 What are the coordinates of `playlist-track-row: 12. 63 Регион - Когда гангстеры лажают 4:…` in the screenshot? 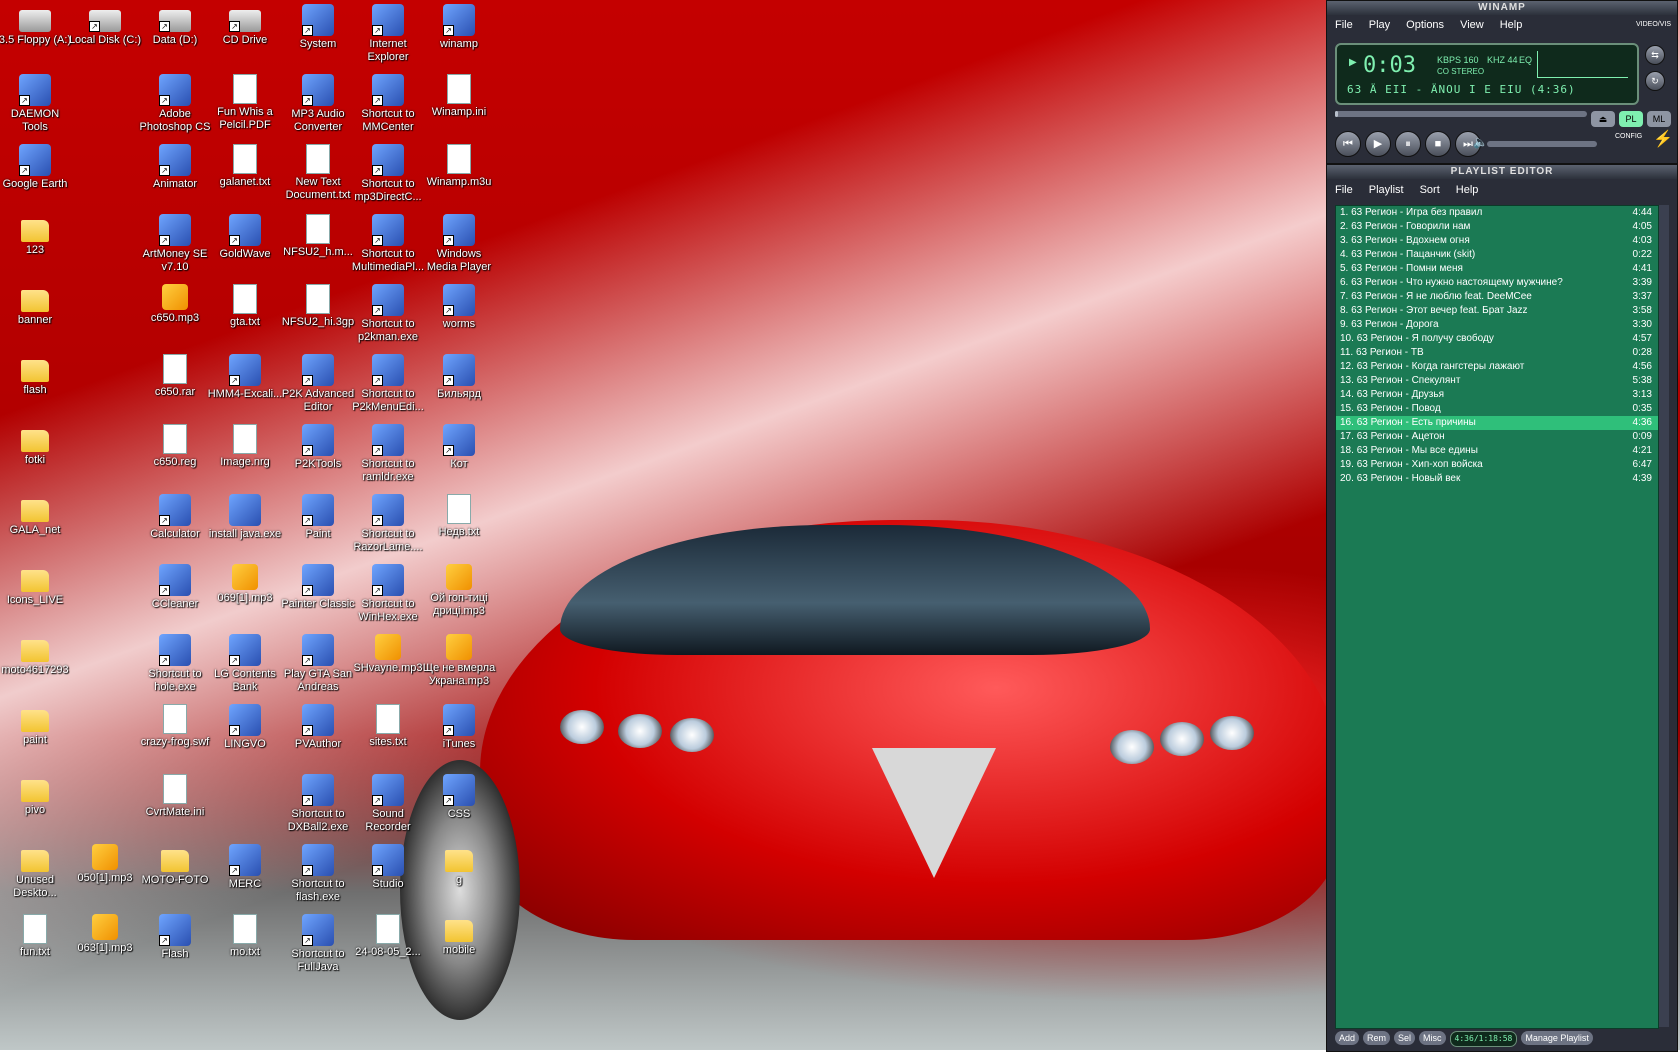 It's located at (1497, 367).